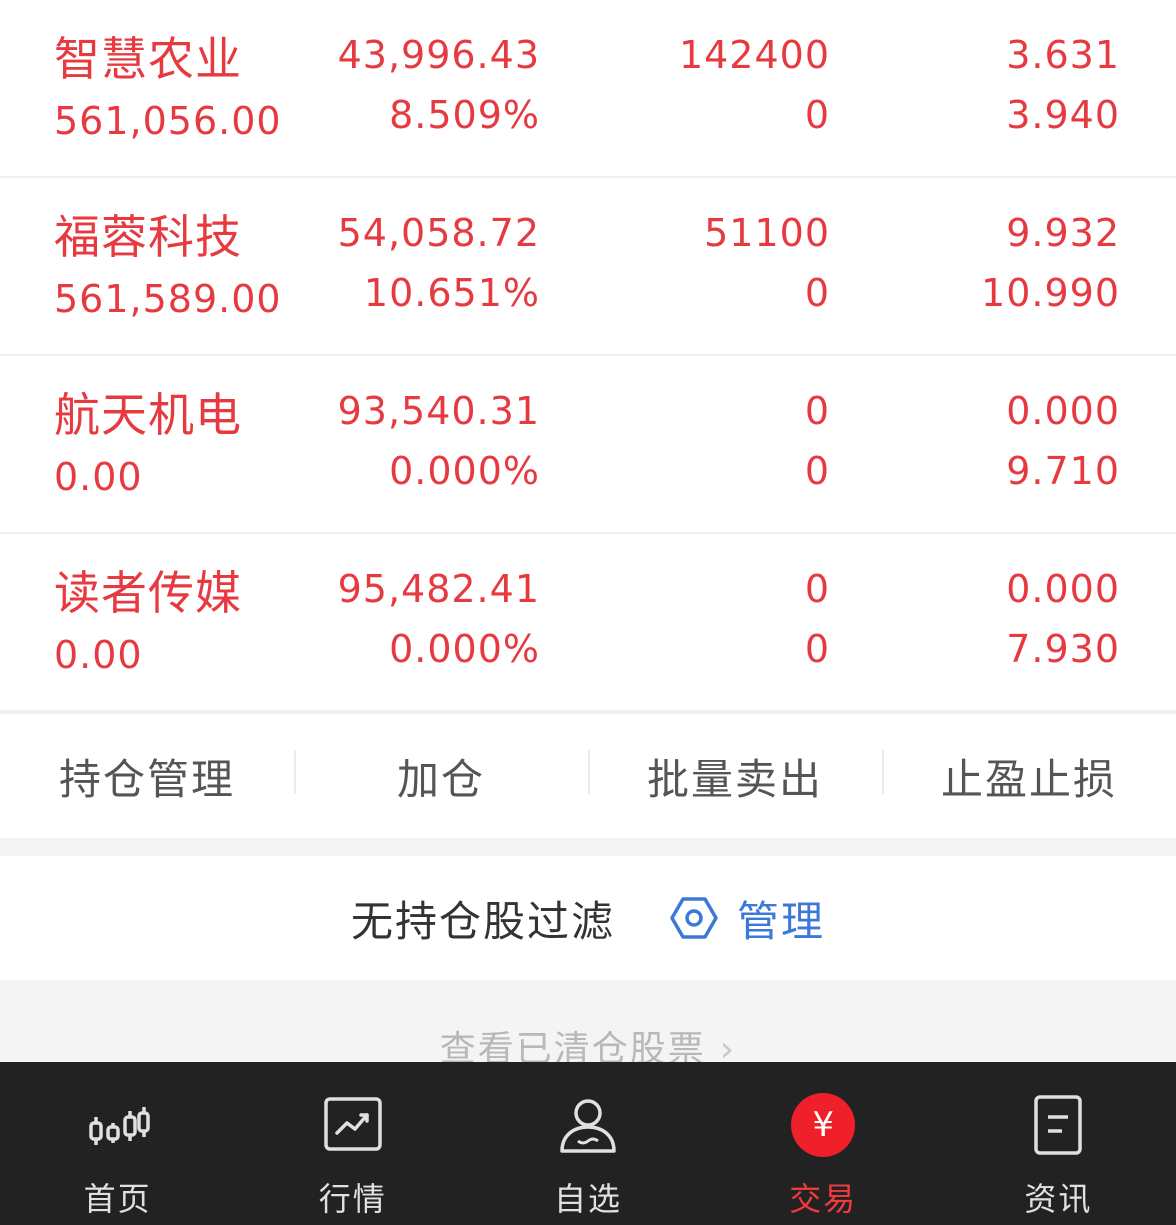 The image size is (1176, 1225). Describe the element at coordinates (754, 55) in the screenshot. I see `position-qty: 142400` at that location.